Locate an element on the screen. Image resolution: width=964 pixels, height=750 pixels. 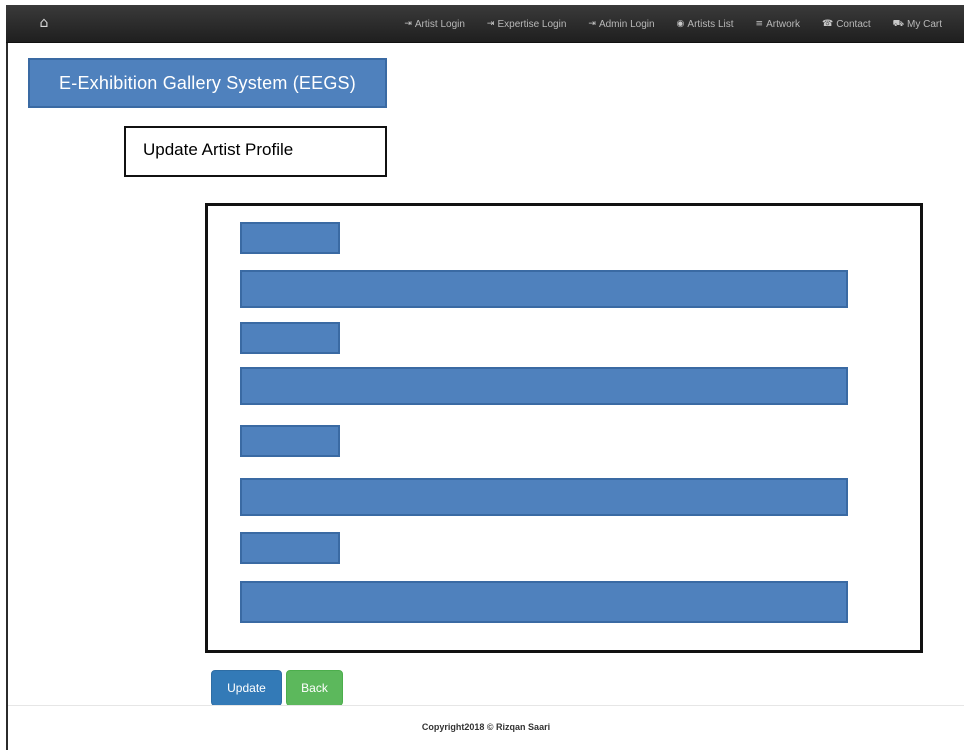
nav-artist-login: ⇥ Artist Login is located at coordinates (434, 24).